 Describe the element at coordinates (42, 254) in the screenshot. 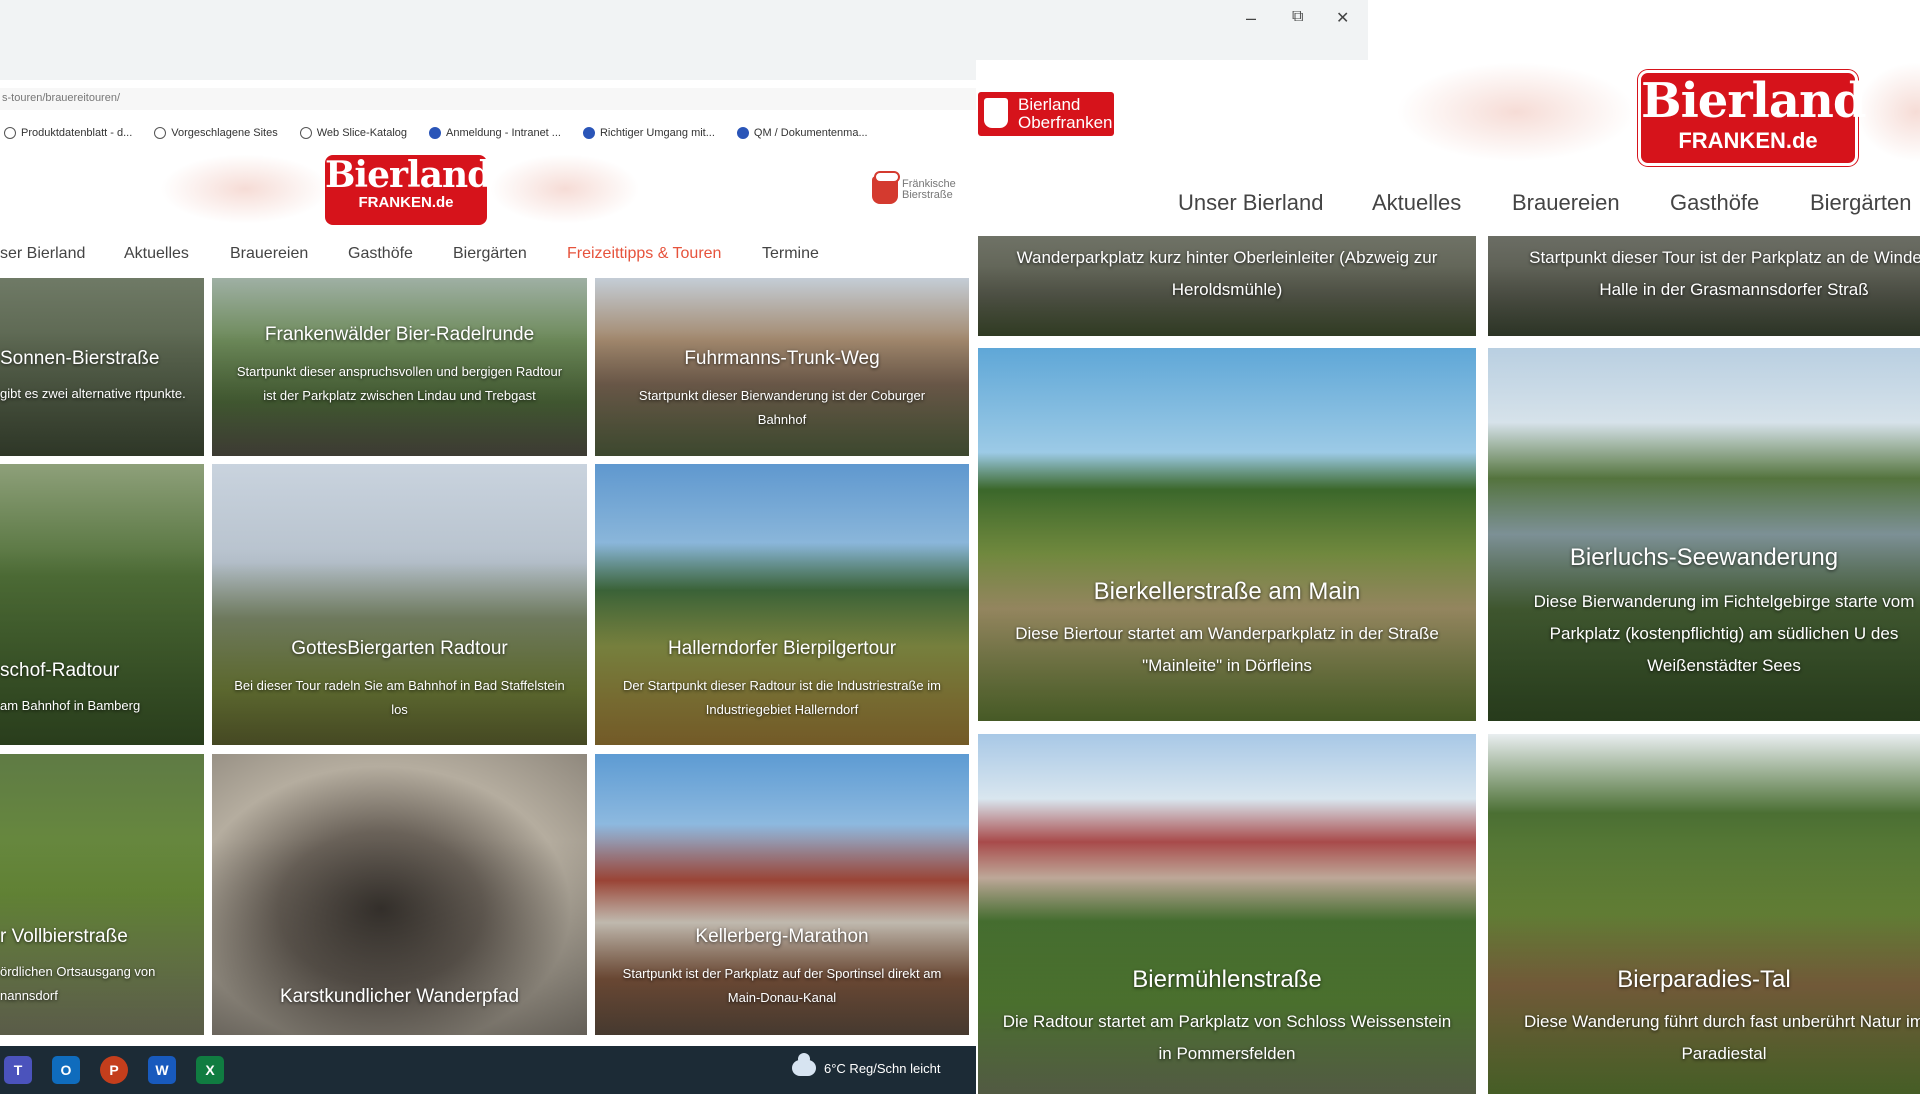

I see `nav-item-unser-bierland: ser Bierland` at that location.